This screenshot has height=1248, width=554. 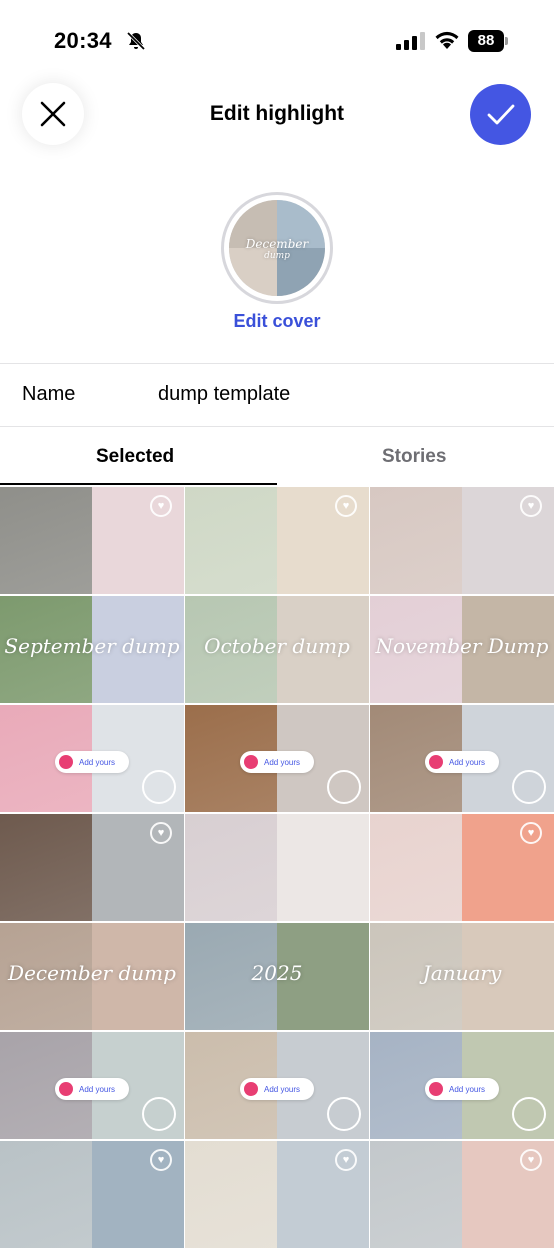 I want to click on story-thumbnail: September dump, so click(x=92, y=649).